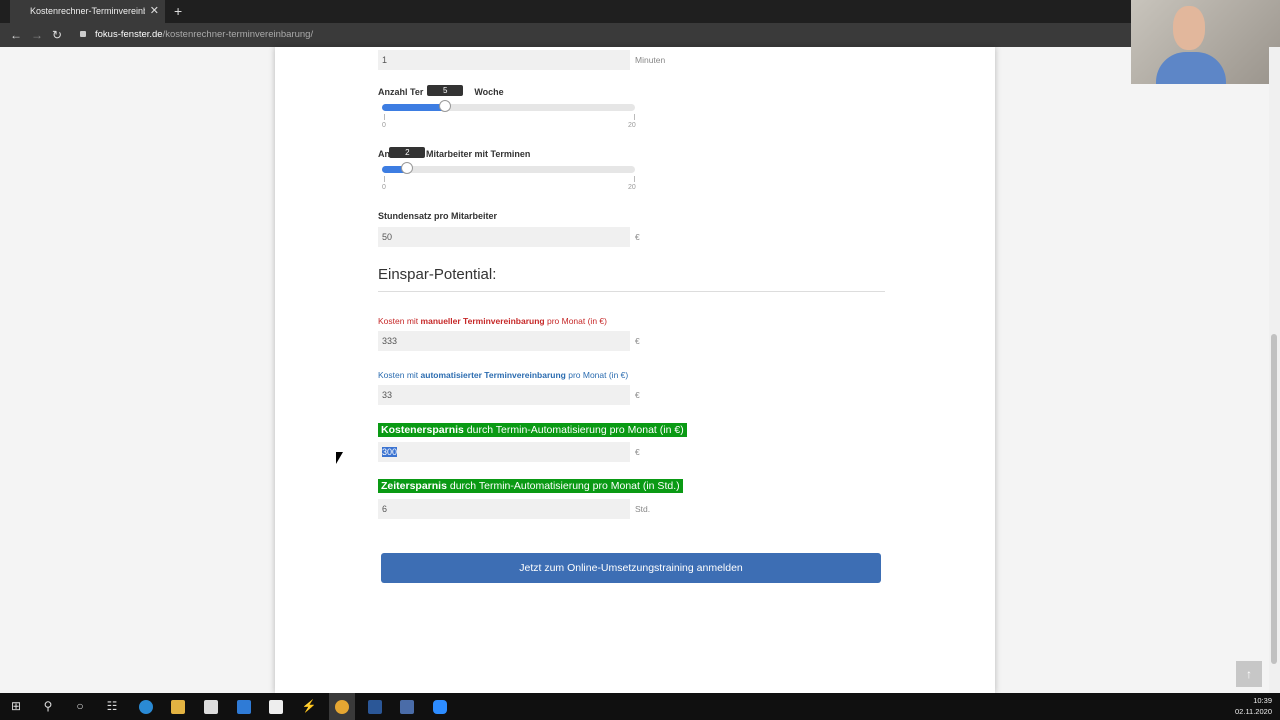 The height and width of the screenshot is (720, 1280). I want to click on minutes-unit: Minuten, so click(650, 60).